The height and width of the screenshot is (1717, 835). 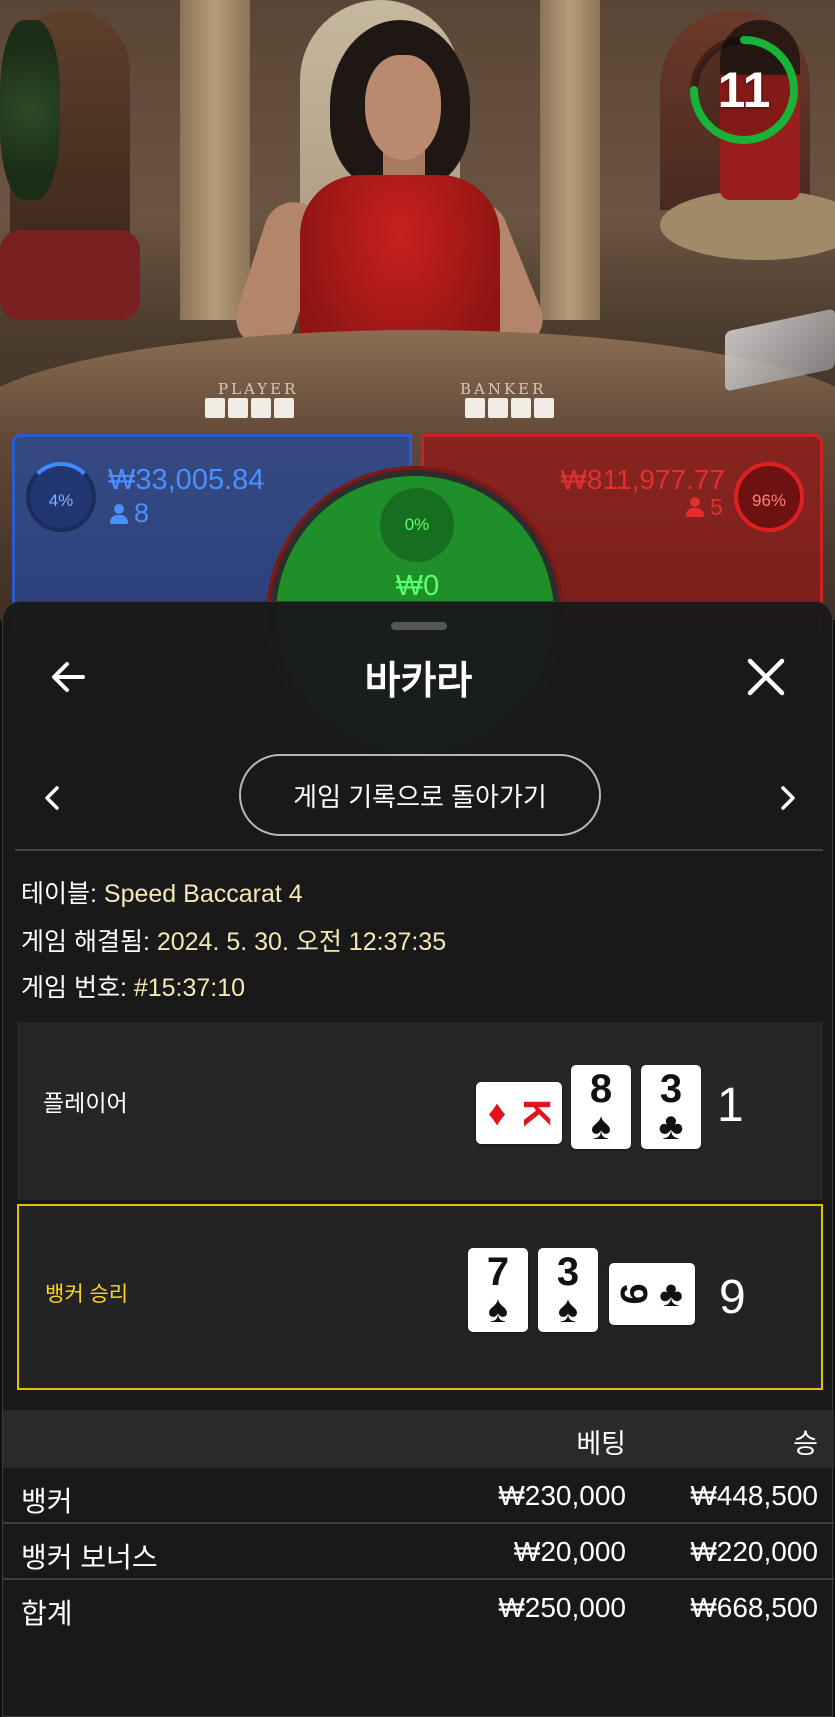 I want to click on close-button, so click(x=766, y=677).